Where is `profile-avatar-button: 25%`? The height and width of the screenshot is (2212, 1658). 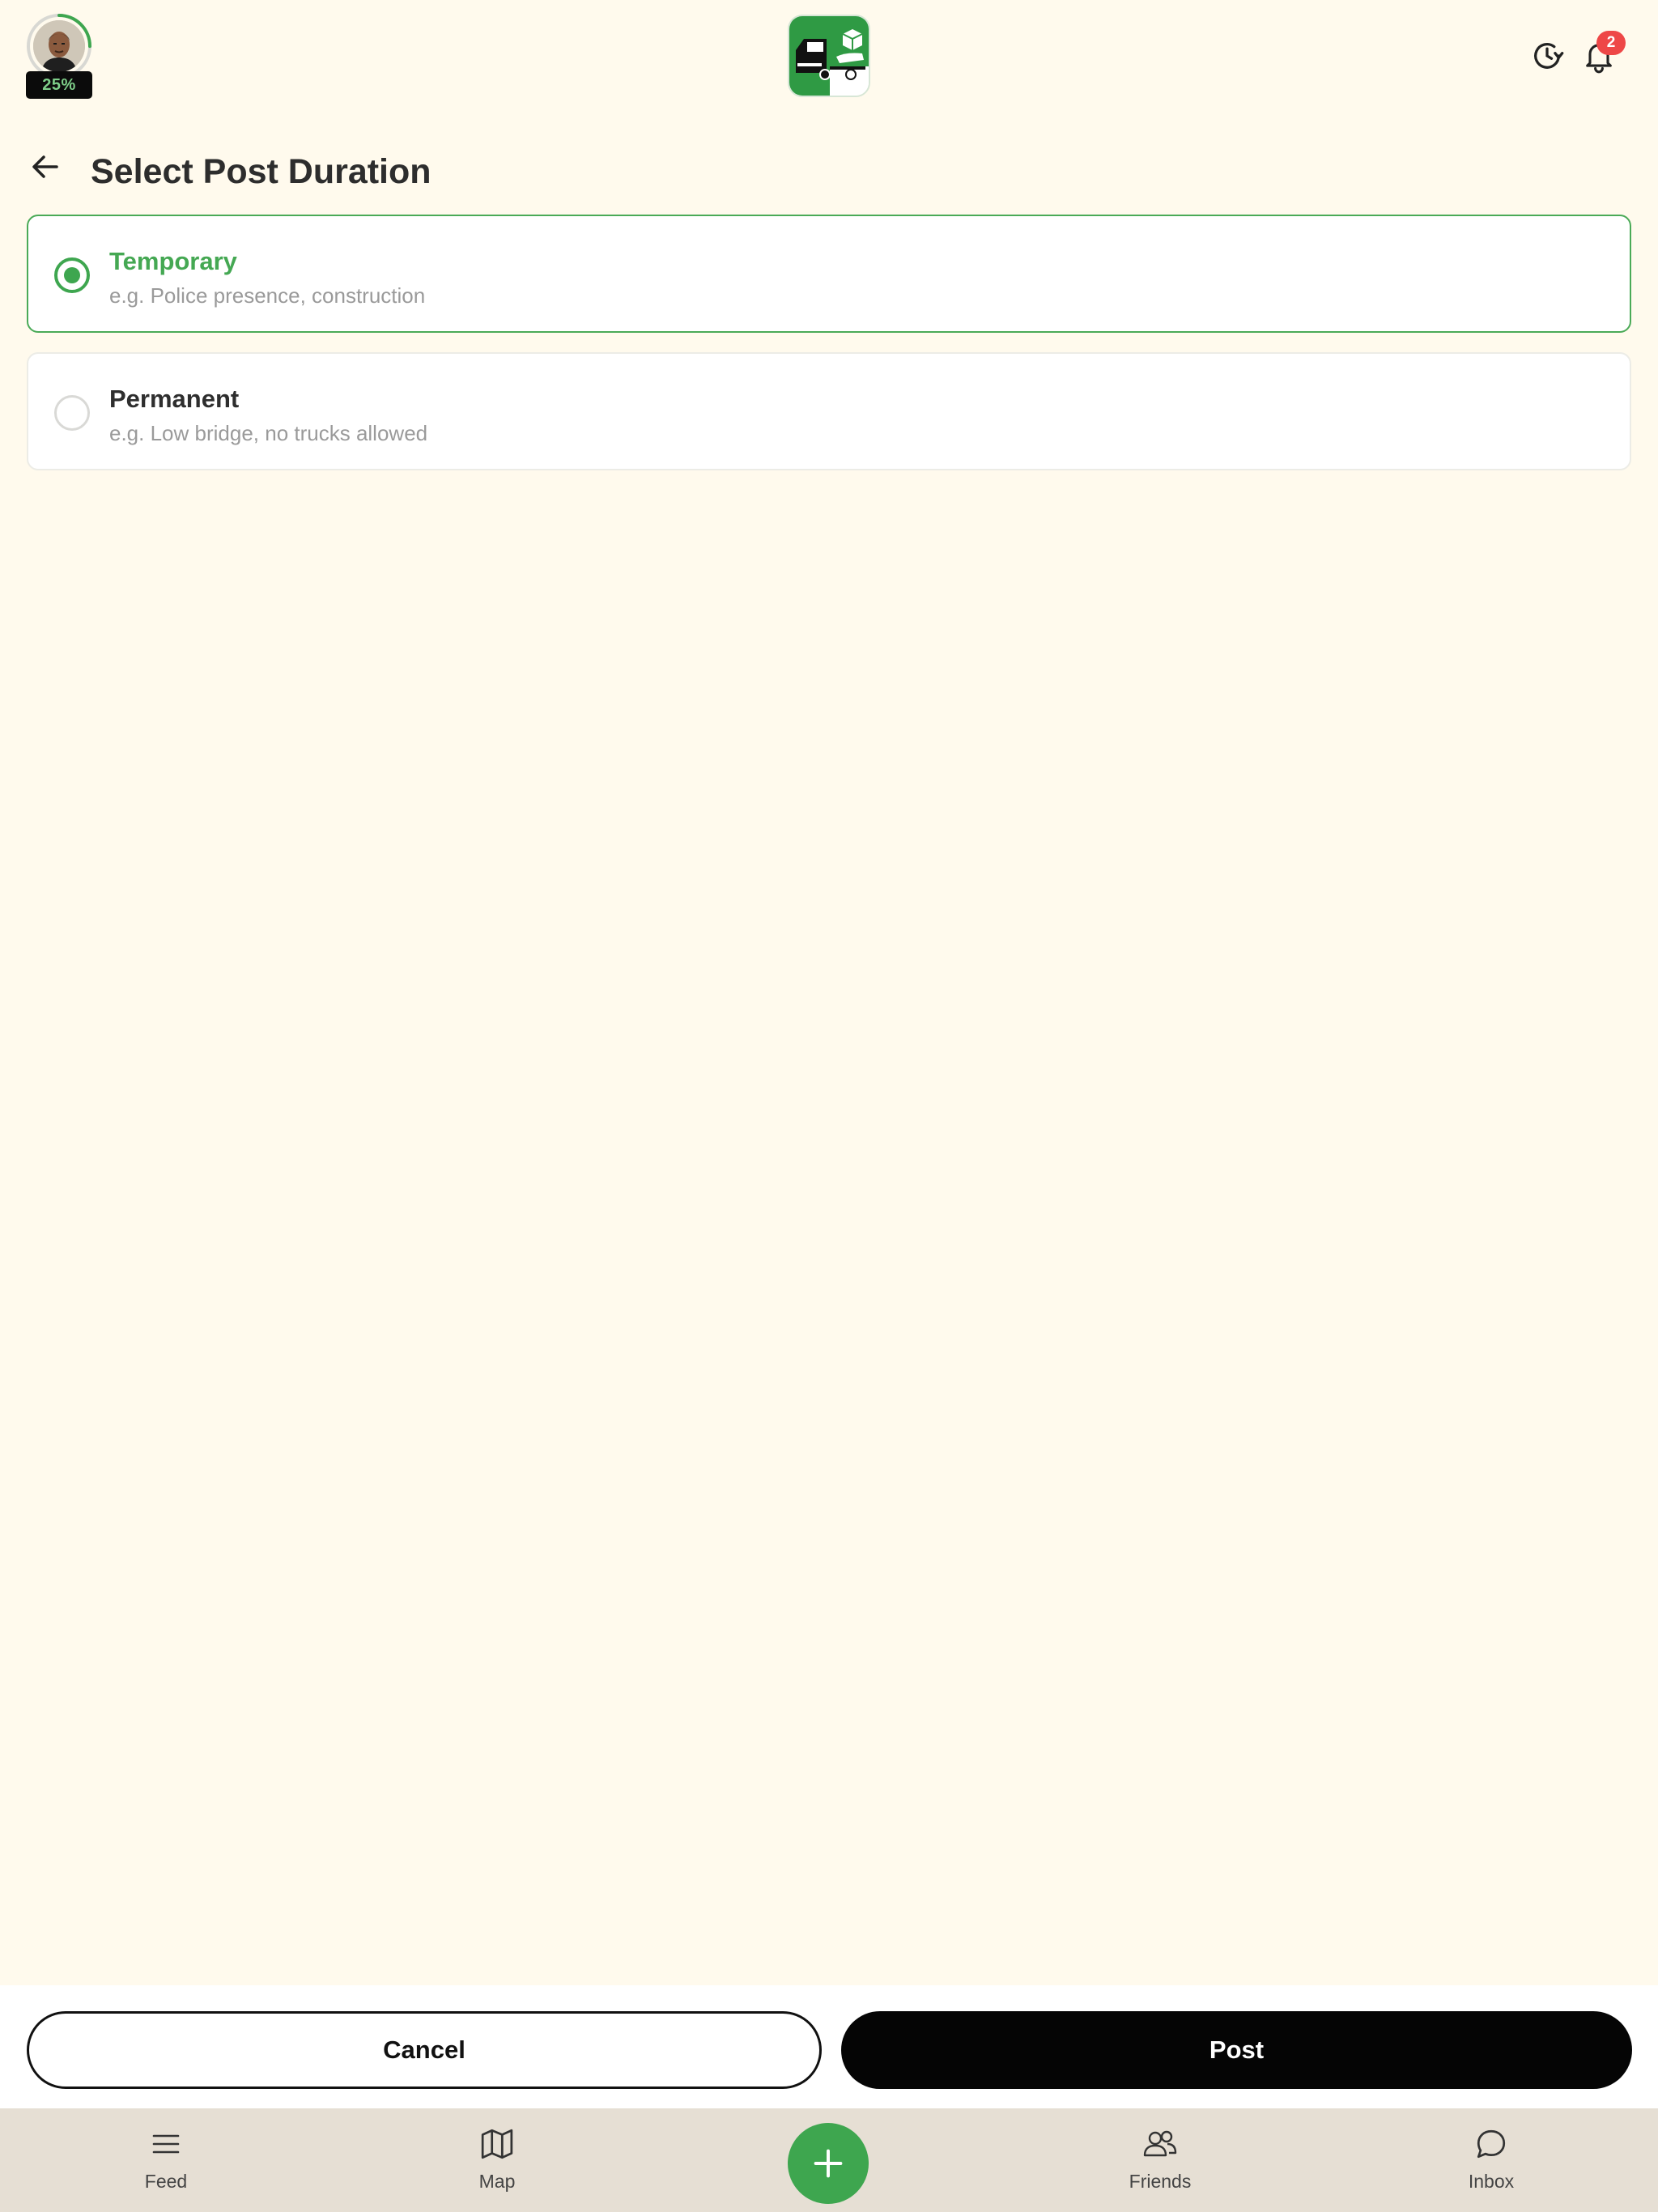 profile-avatar-button: 25% is located at coordinates (59, 56).